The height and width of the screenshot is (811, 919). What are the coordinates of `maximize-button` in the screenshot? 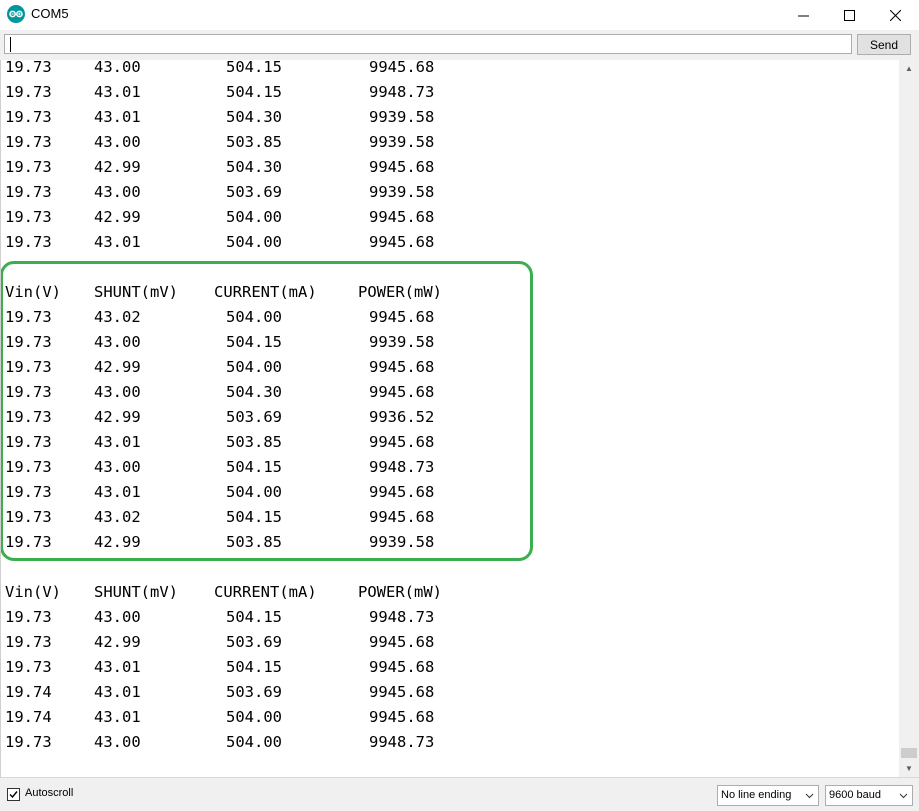 It's located at (849, 15).